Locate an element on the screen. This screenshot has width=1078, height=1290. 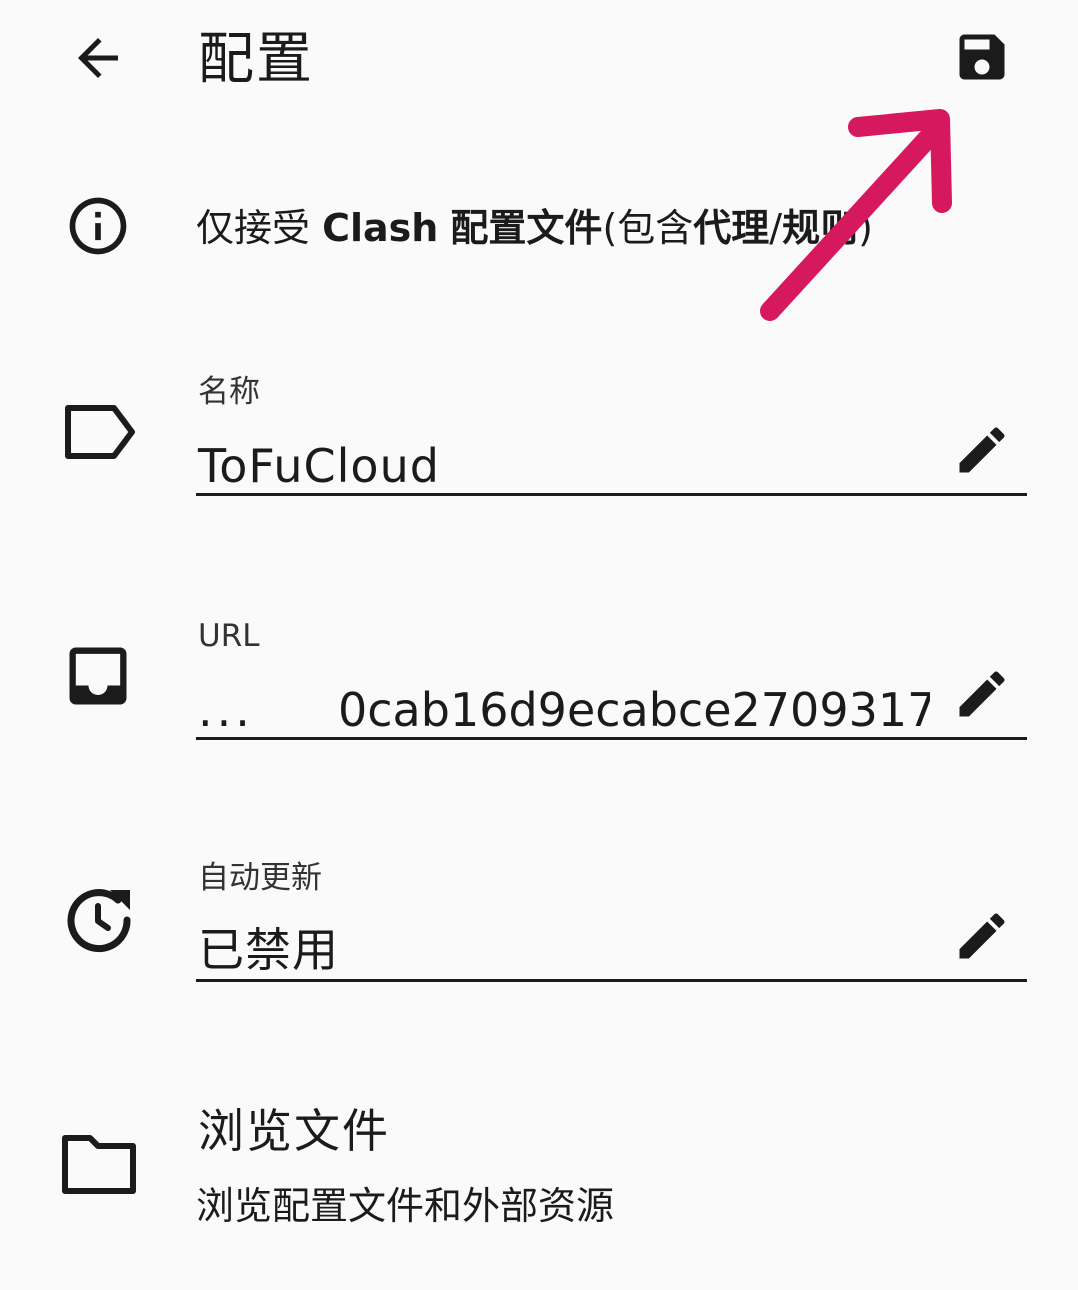
floppy-disk-icon is located at coordinates (982, 57).